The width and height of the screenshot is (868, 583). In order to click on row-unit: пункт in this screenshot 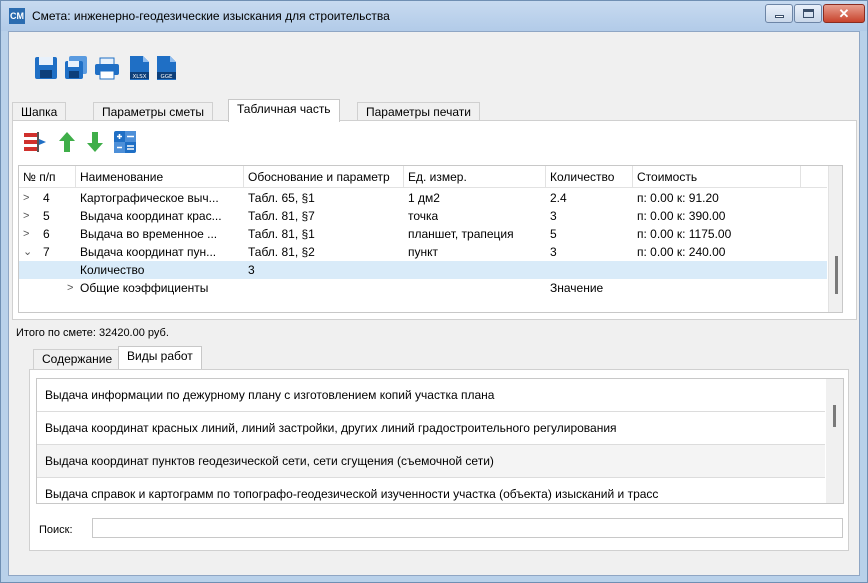, I will do `click(423, 252)`.